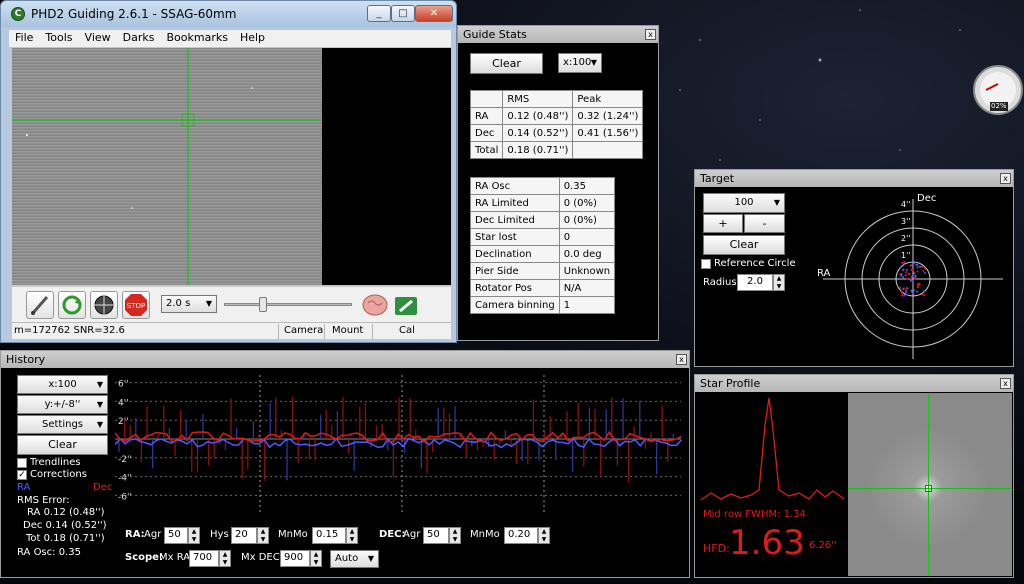  Describe the element at coordinates (824, 273) in the screenshot. I see `ra-axis-label: RA` at that location.